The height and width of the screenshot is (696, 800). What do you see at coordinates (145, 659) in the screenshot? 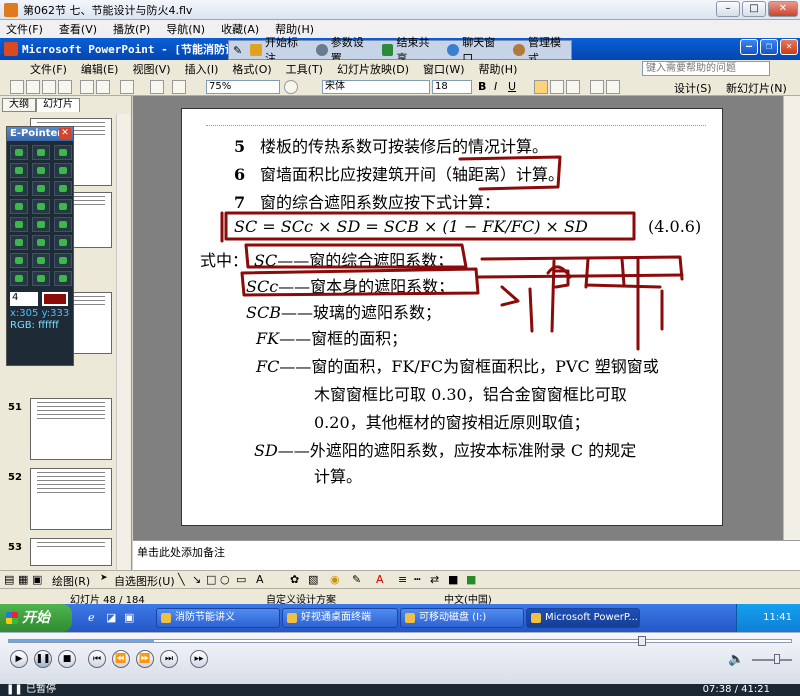
I see `forward-button: ⏩` at bounding box center [145, 659].